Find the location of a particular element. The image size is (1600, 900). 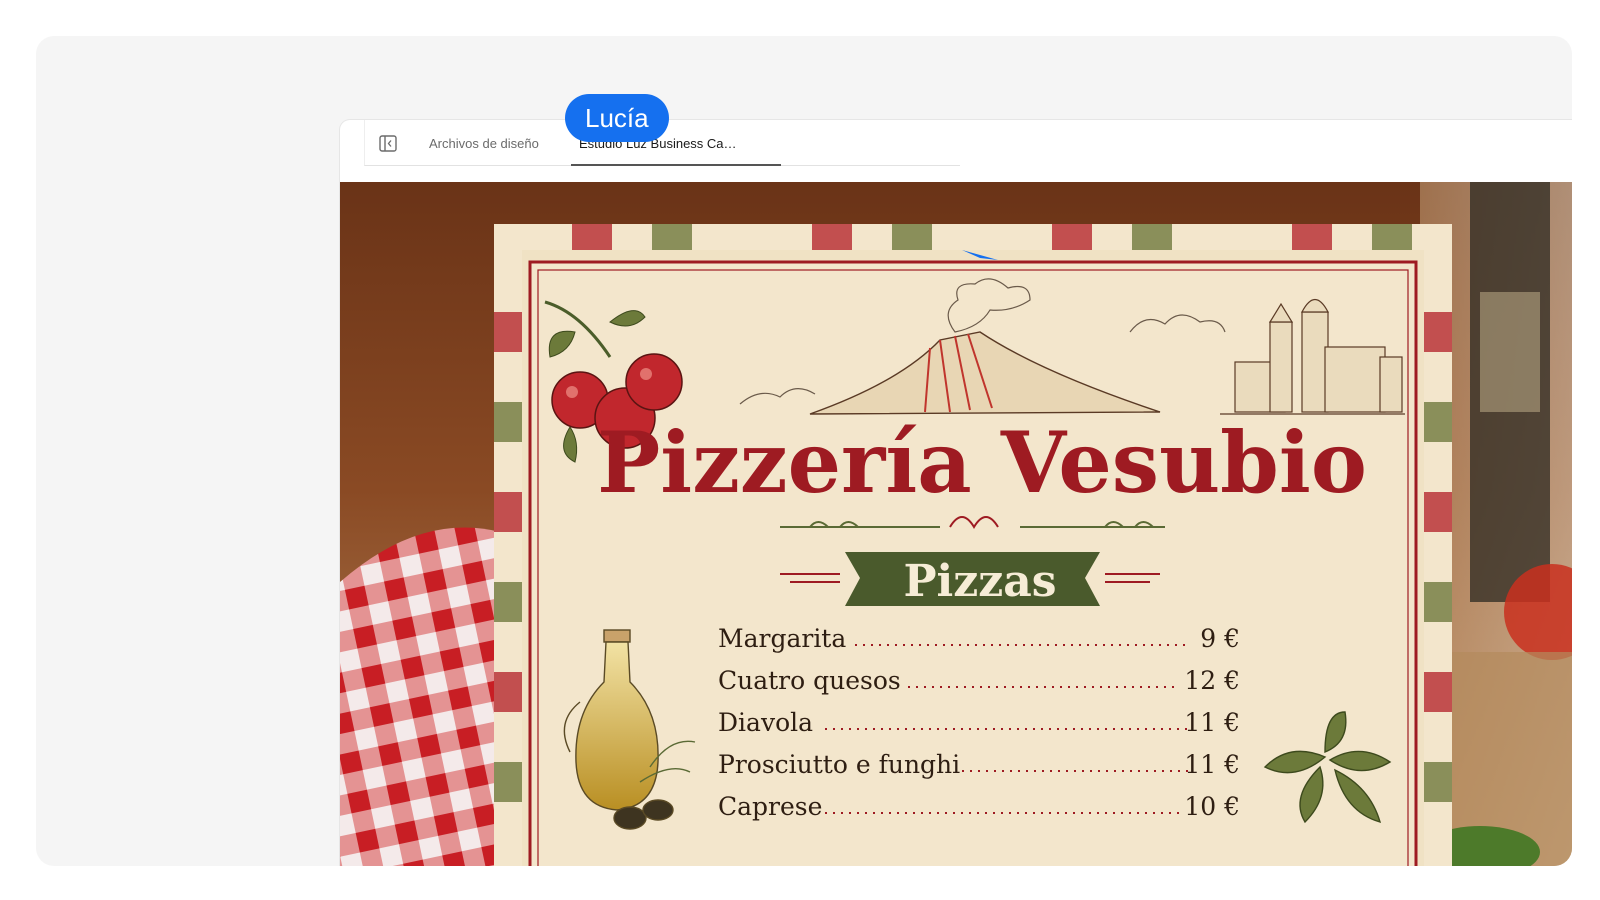

menu-item-price: 10 € is located at coordinates (1212, 806).